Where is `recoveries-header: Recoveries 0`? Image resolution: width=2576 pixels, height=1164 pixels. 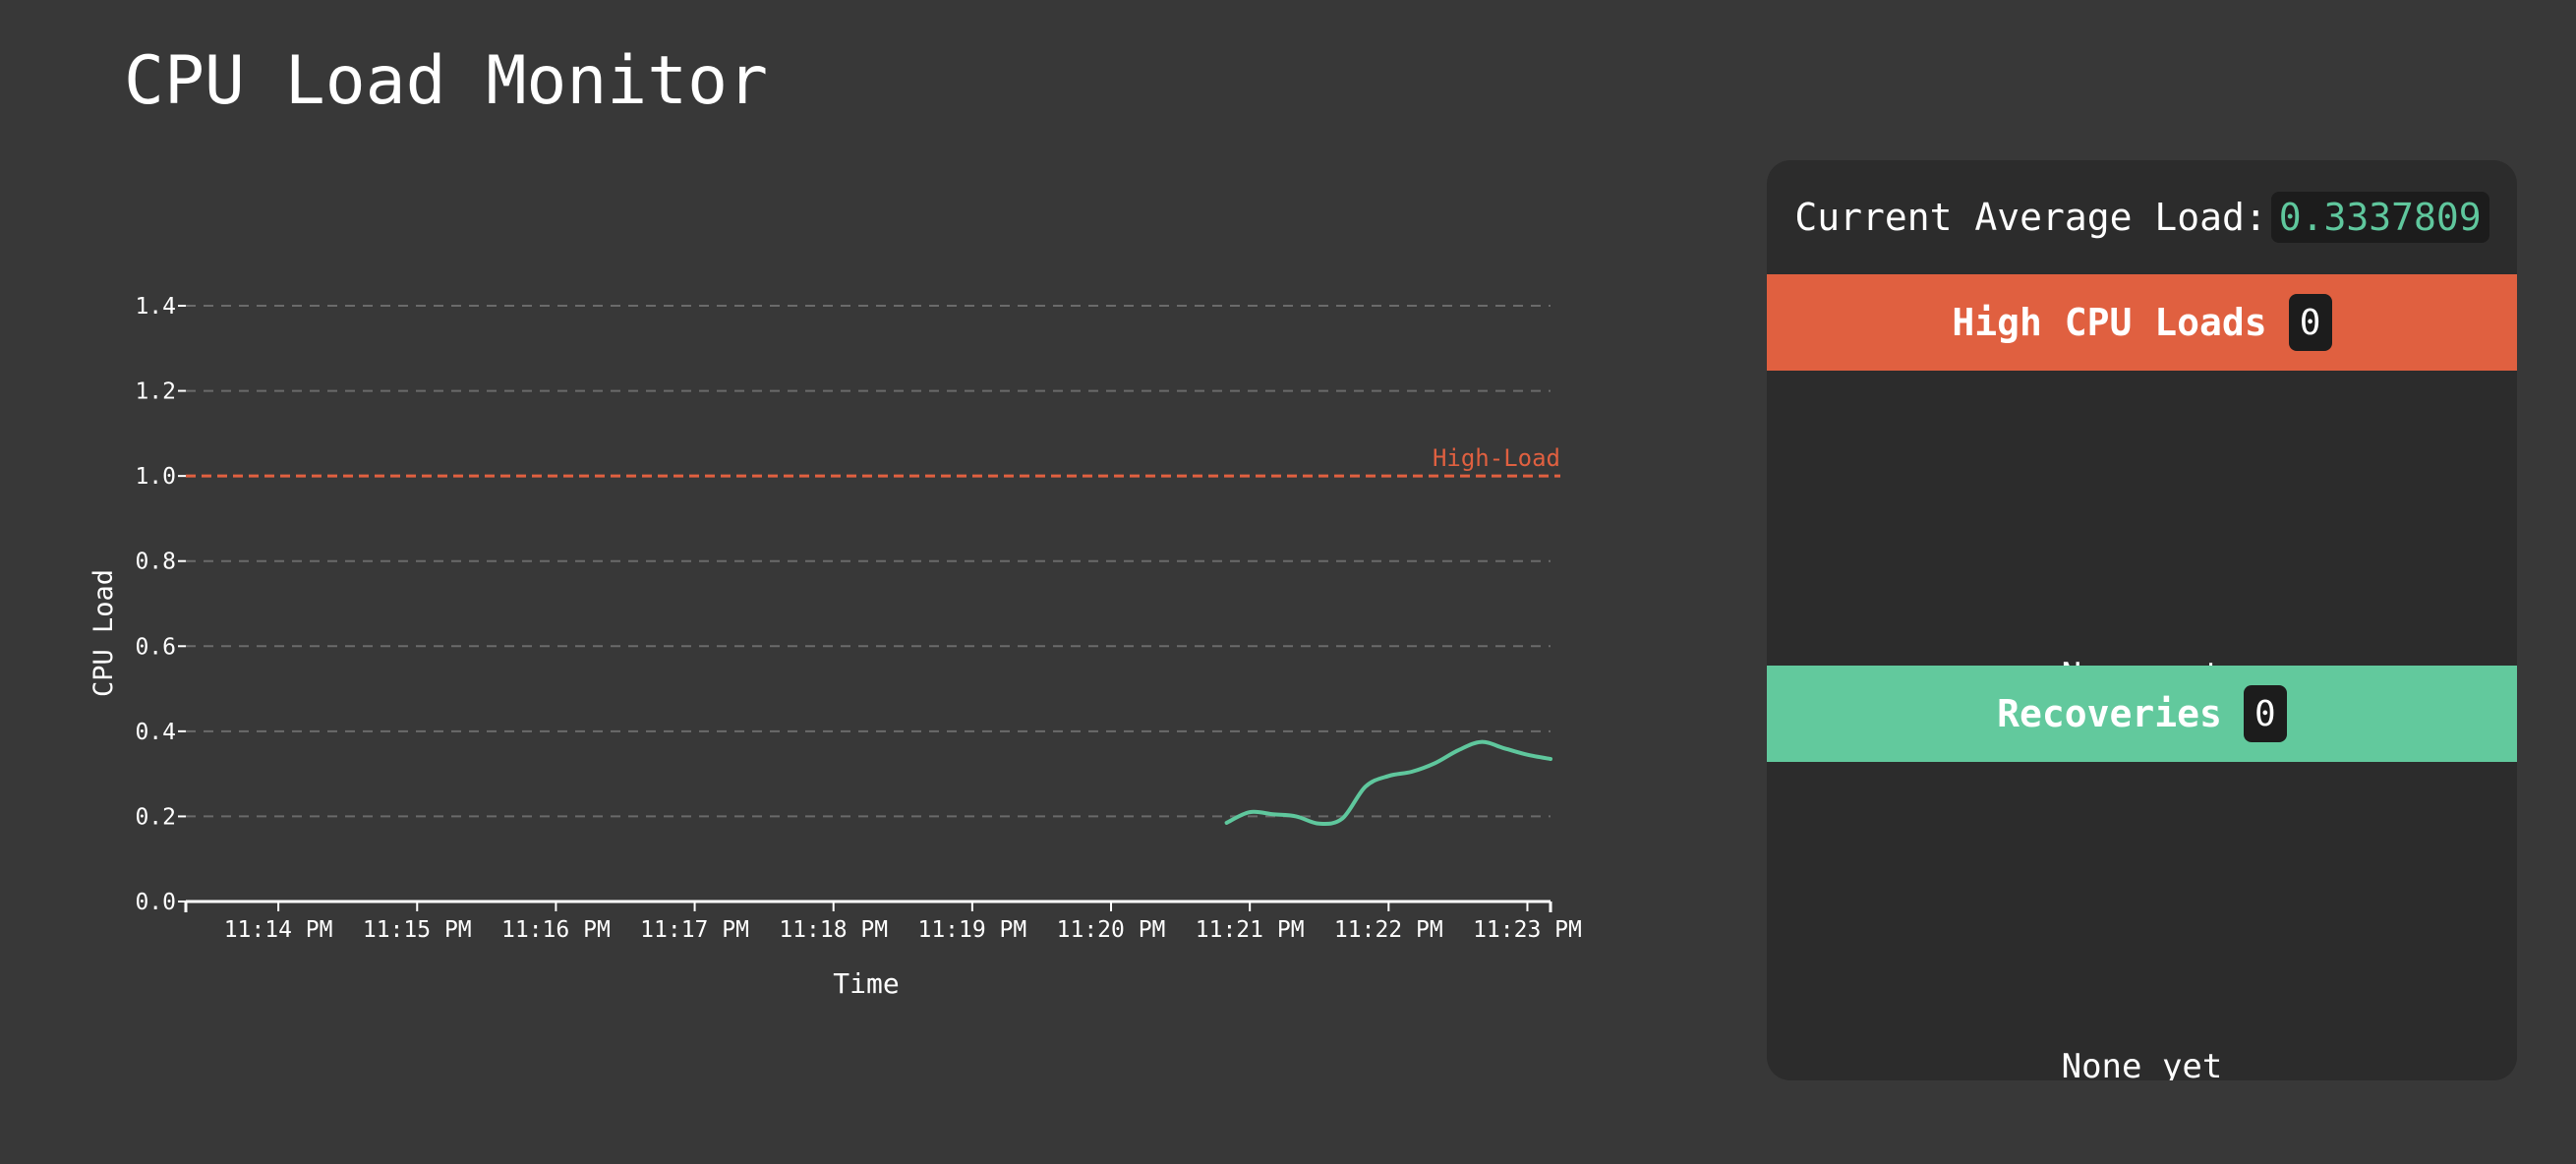 recoveries-header: Recoveries 0 is located at coordinates (2142, 714).